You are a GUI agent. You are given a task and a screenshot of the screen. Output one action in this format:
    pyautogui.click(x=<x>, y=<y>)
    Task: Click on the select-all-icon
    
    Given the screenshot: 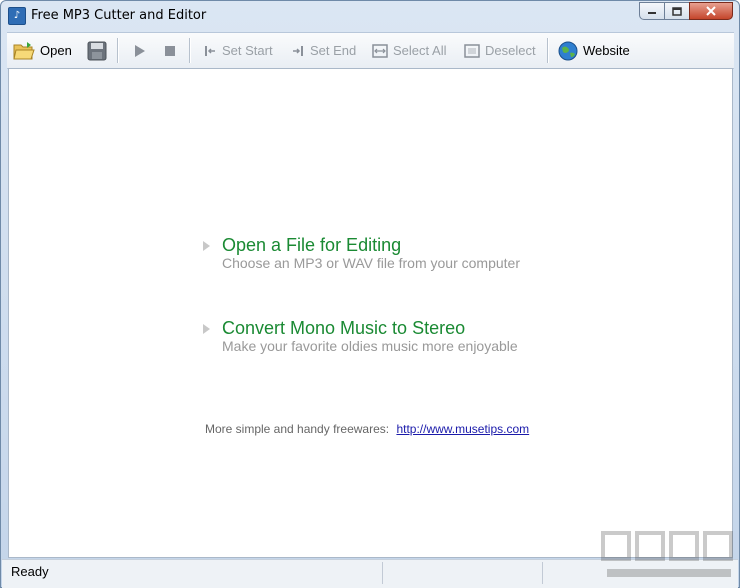 What is the action you would take?
    pyautogui.click(x=380, y=50)
    